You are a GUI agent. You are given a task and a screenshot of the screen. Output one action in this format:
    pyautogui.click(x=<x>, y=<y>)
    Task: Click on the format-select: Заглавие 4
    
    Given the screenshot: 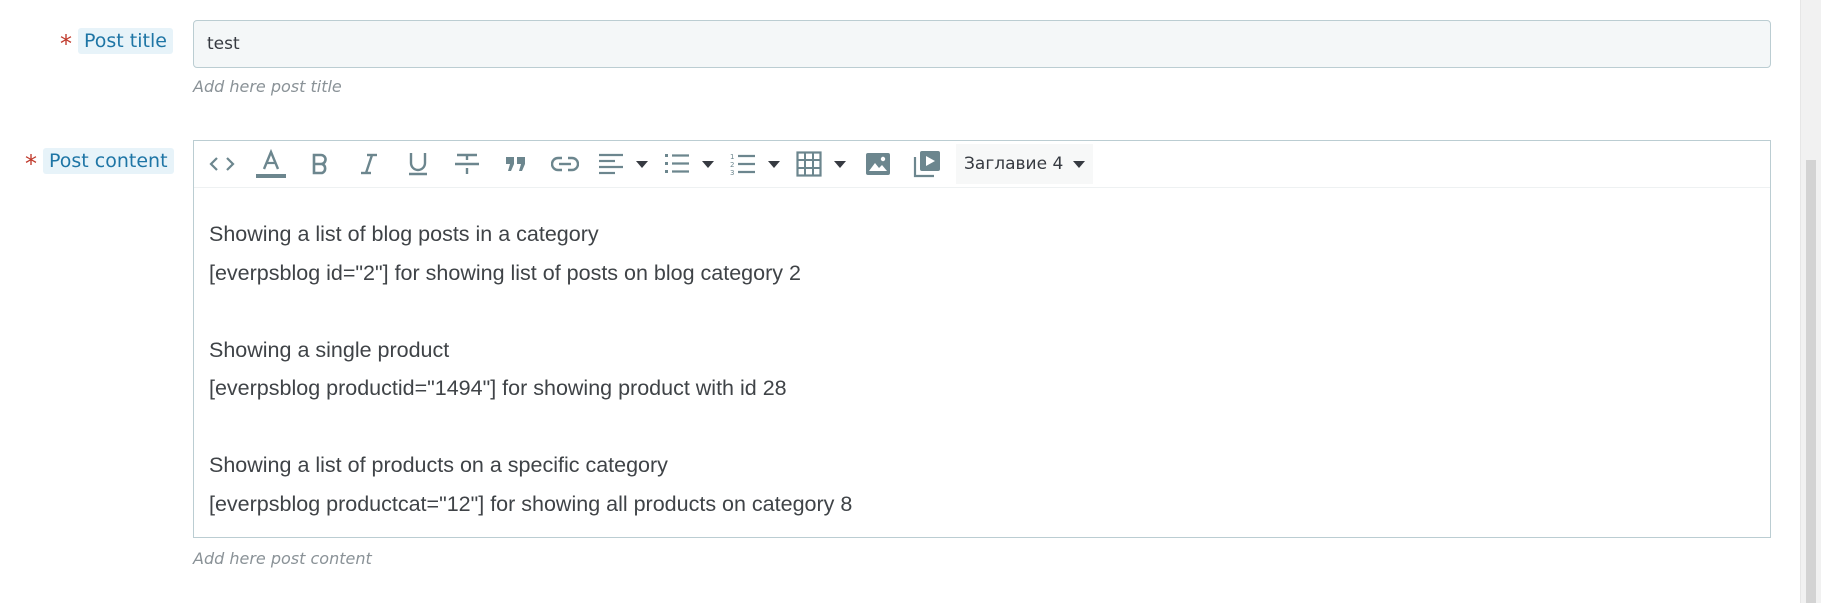 What is the action you would take?
    pyautogui.click(x=1025, y=164)
    